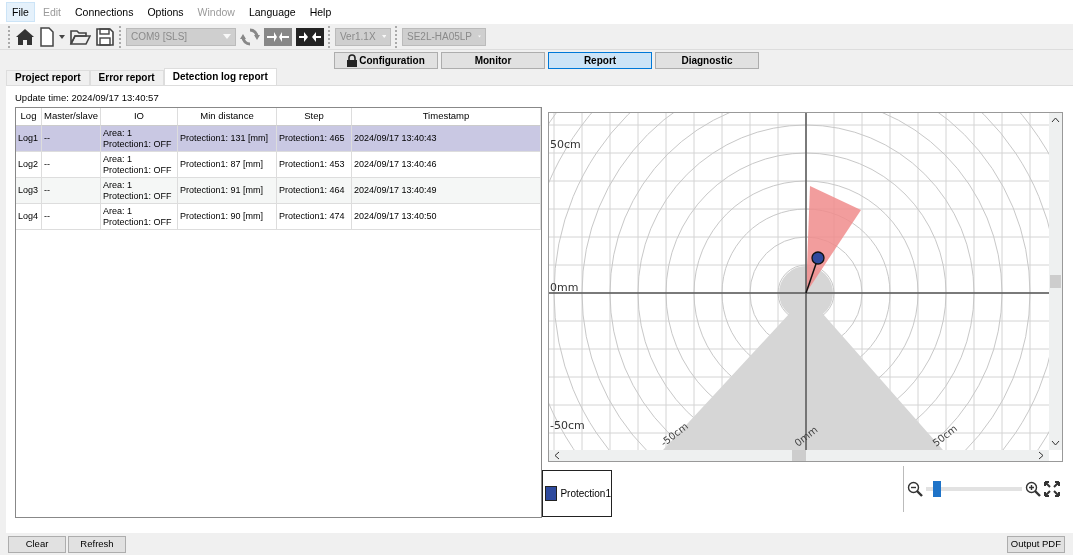  I want to click on refresh-icon, so click(250, 36).